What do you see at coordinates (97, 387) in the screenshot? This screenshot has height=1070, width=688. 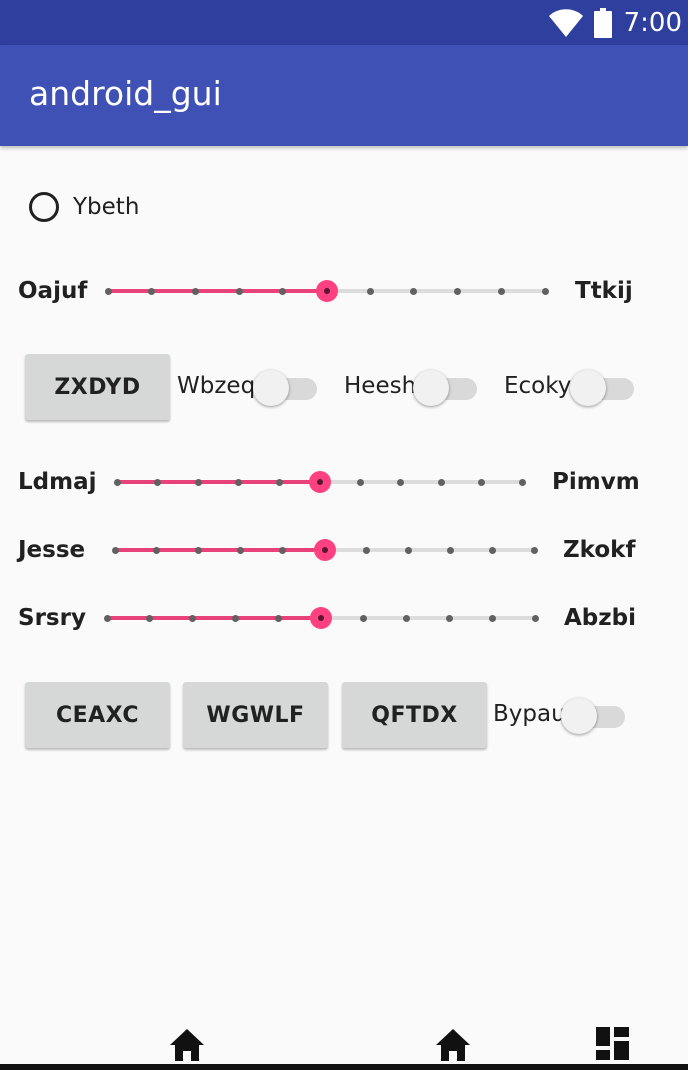 I see `zxdyd-button: ZXDYD` at bounding box center [97, 387].